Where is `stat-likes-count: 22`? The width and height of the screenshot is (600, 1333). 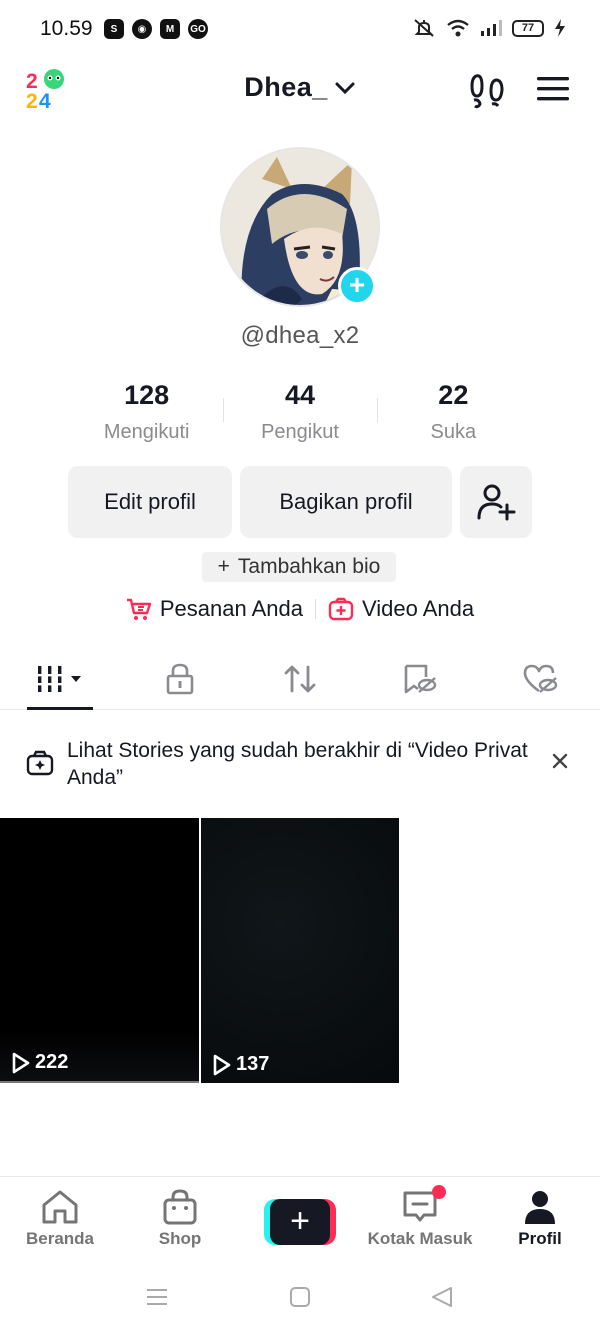
stat-likes-count: 22 is located at coordinates (453, 395).